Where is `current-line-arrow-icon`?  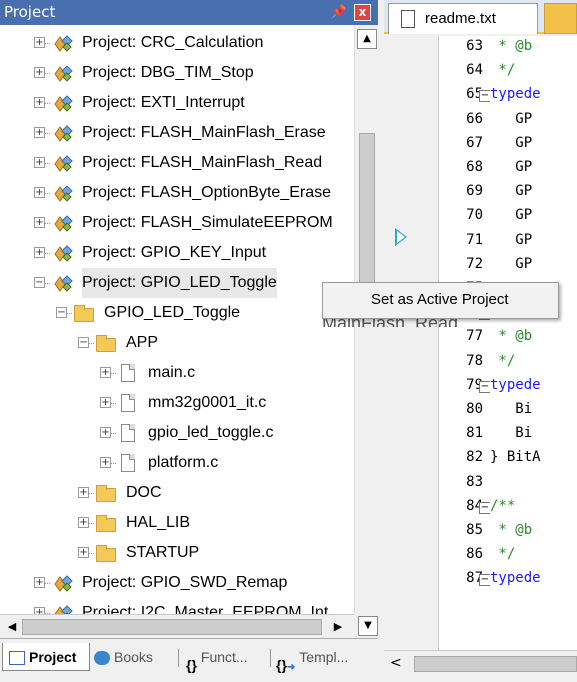
current-line-arrow-icon is located at coordinates (401, 237).